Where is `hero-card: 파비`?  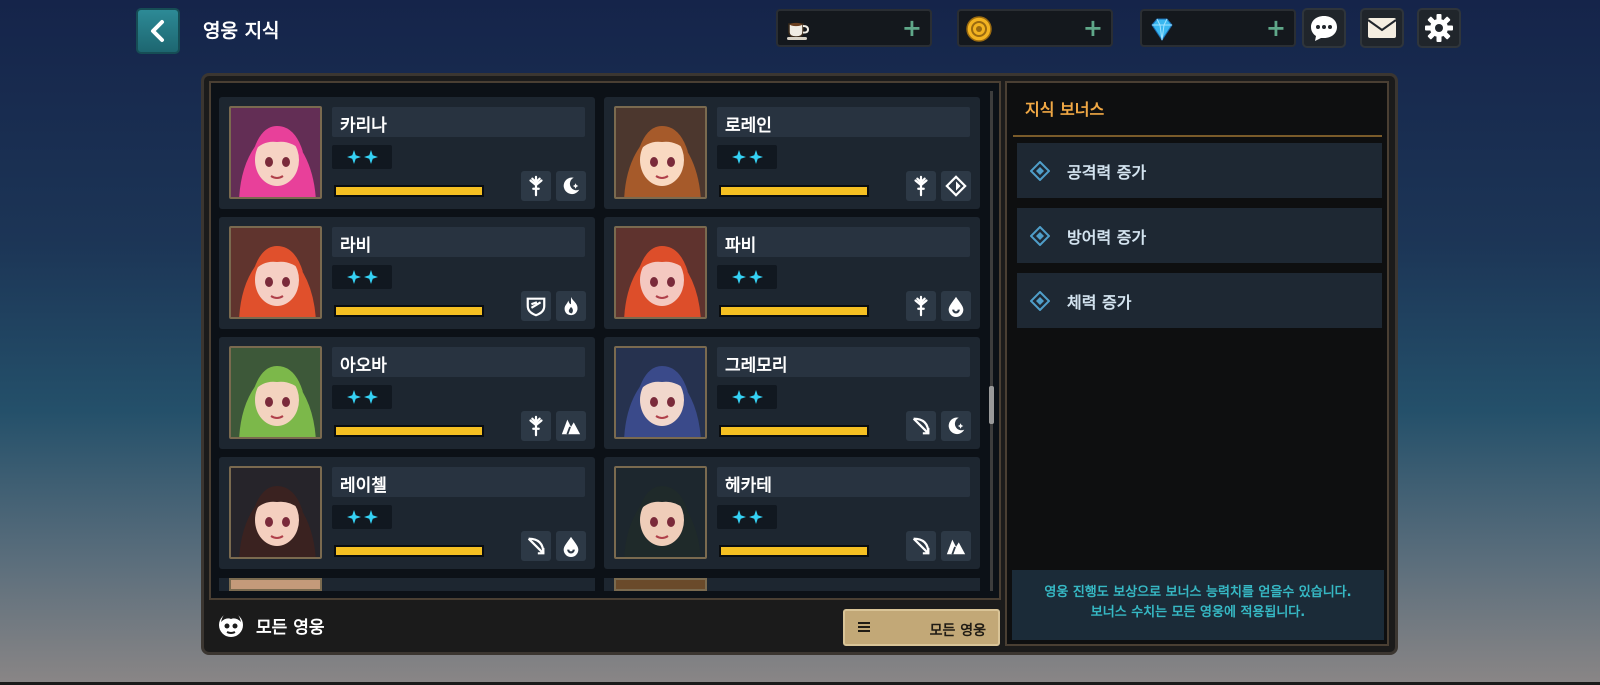 hero-card: 파비 is located at coordinates (792, 273).